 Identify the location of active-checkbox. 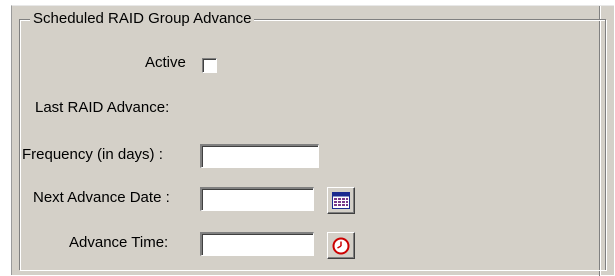
(209, 65).